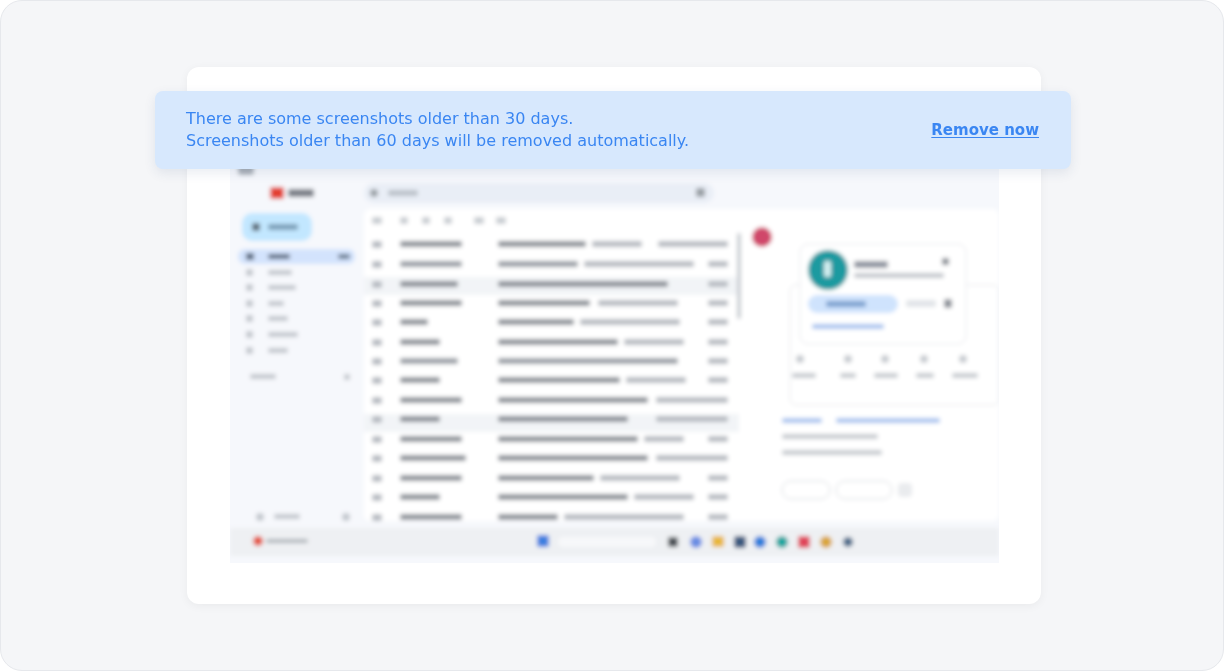 This screenshot has height=671, width=1224. What do you see at coordinates (380, 119) in the screenshot?
I see `notice-text: There are some screenshots older than 30 days.` at bounding box center [380, 119].